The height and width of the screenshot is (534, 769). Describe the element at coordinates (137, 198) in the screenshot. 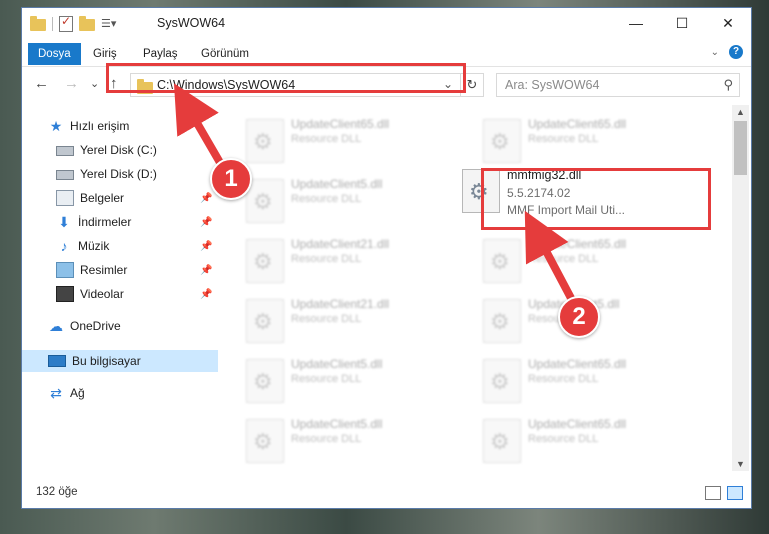

I see `sidebar-item-documents: Belgeler` at that location.